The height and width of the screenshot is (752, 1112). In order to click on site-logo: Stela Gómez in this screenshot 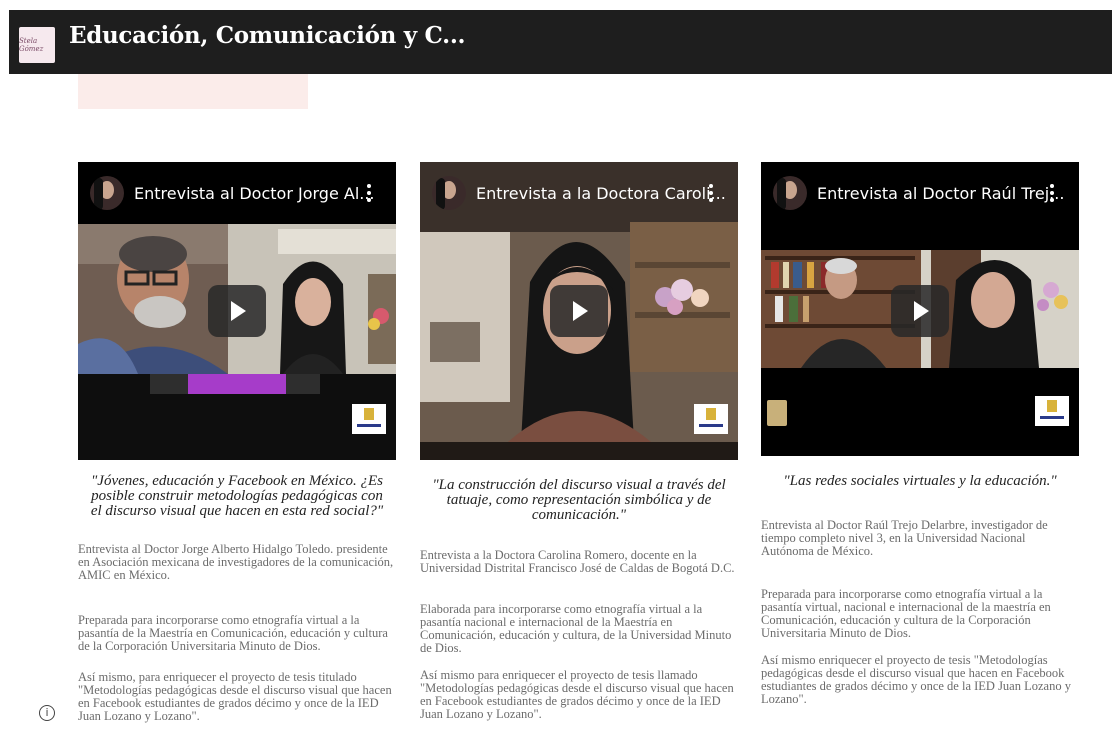, I will do `click(37, 45)`.